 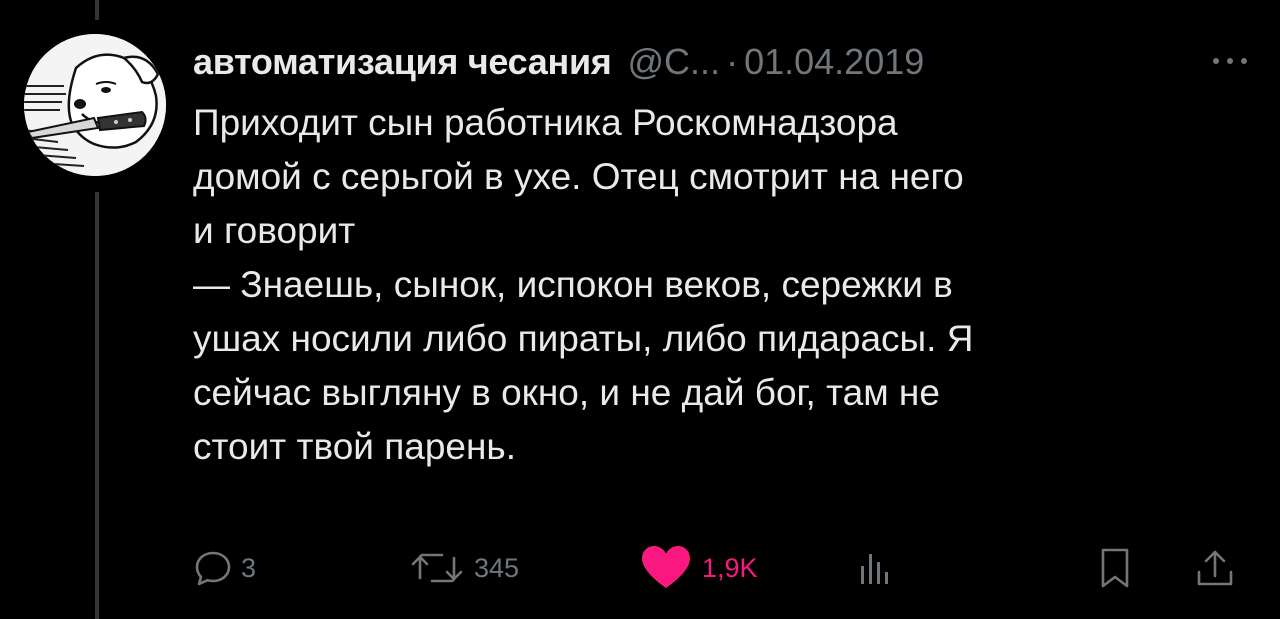 I want to click on more-dots-icon, so click(x=1230, y=61).